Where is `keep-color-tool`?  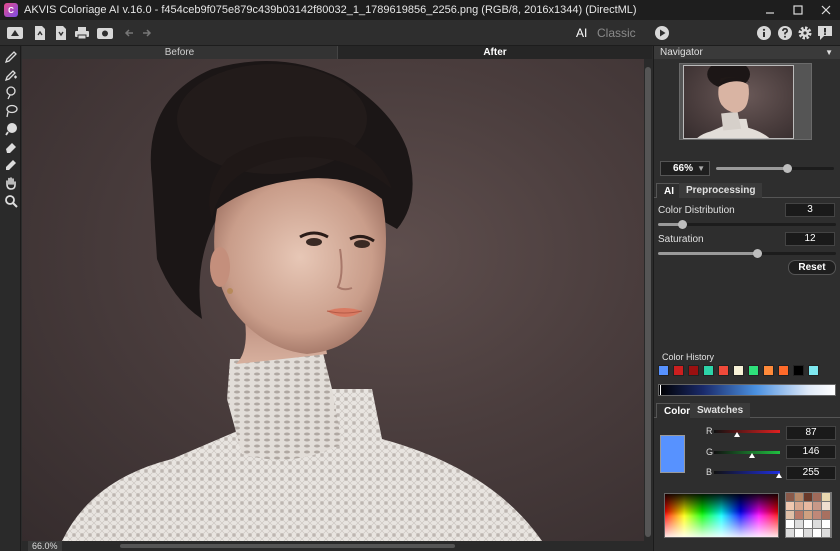 keep-color-tool is located at coordinates (10, 92).